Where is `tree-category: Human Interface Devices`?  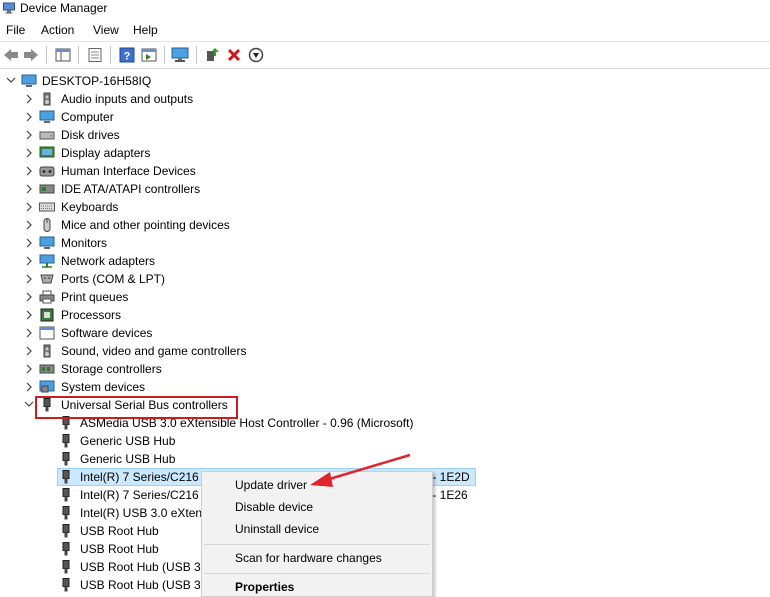
tree-category: Human Interface Devices is located at coordinates (385, 171).